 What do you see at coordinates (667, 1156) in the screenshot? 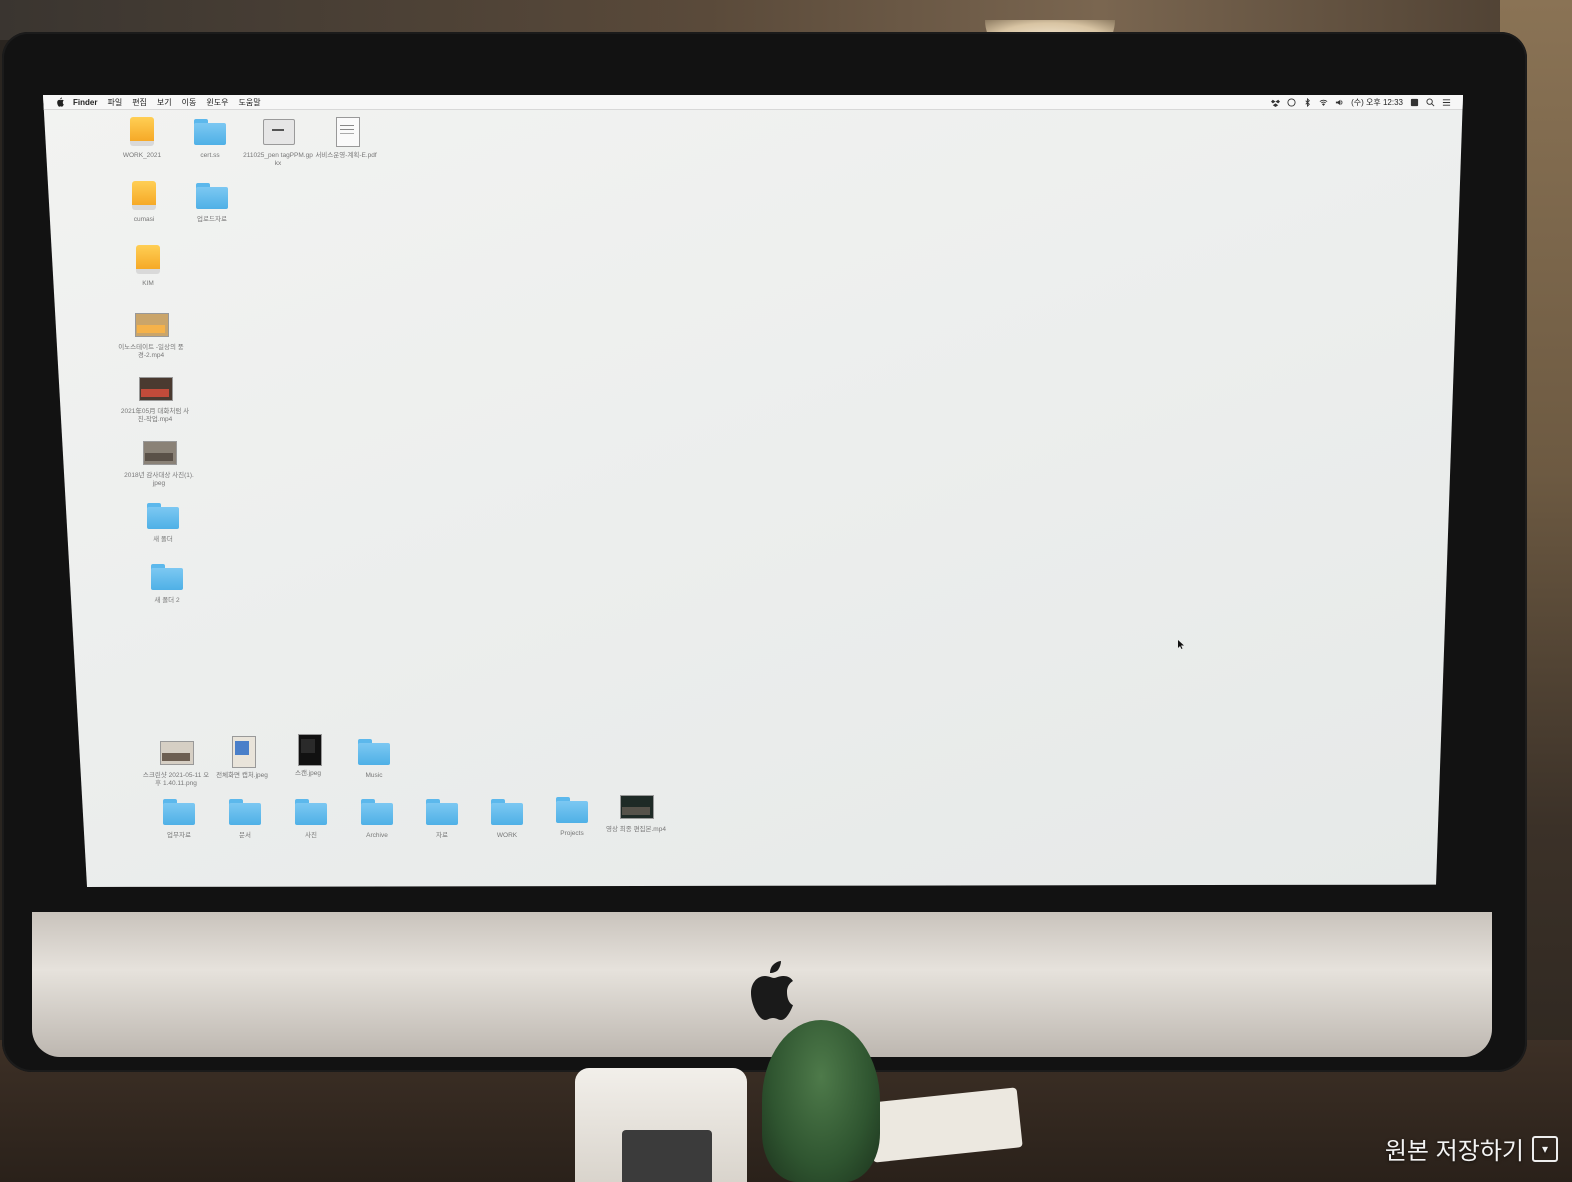
I see `desk-clock-display` at bounding box center [667, 1156].